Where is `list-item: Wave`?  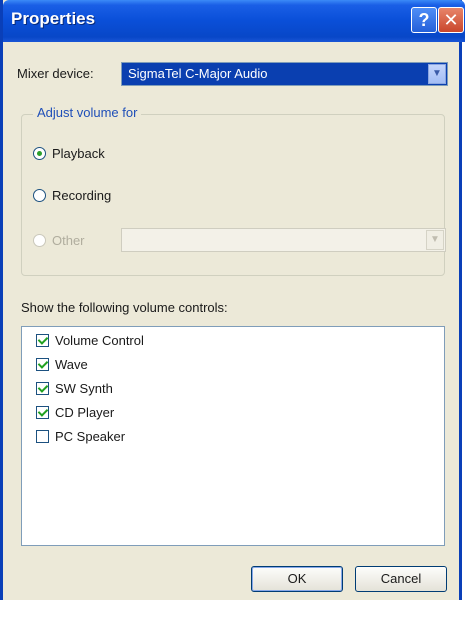 list-item: Wave is located at coordinates (62, 364).